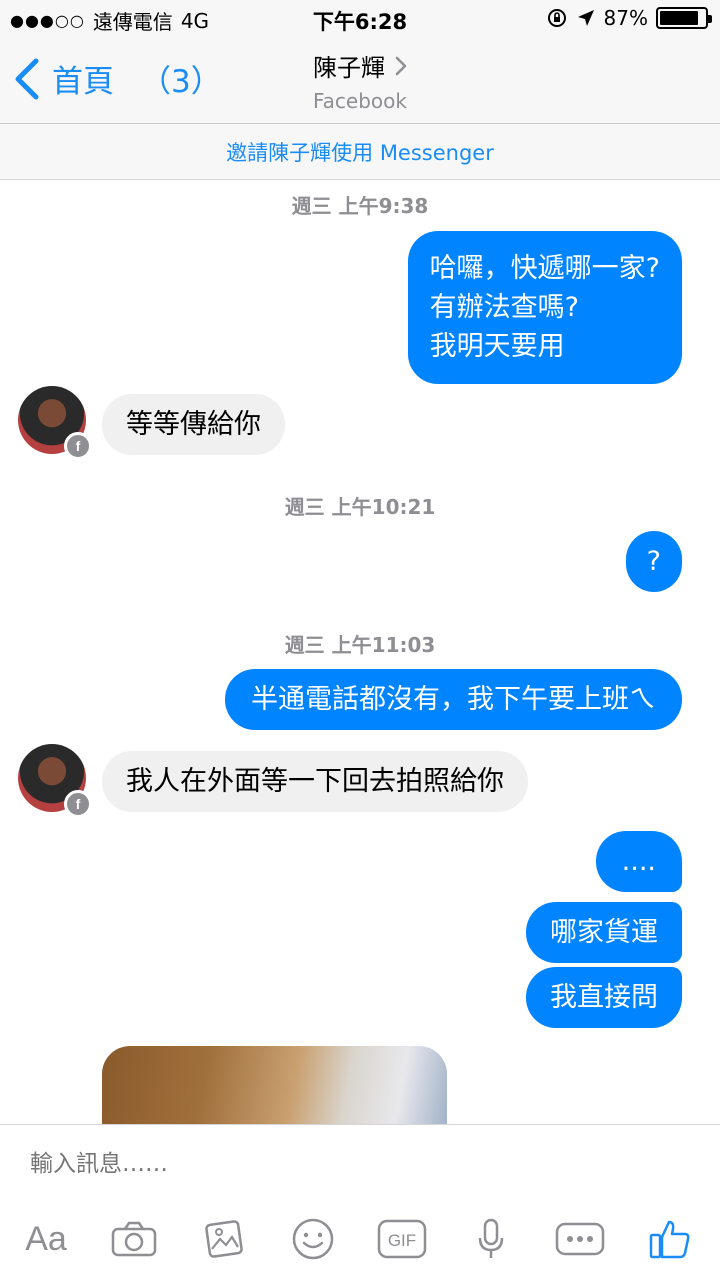  I want to click on invite-banner: 邀請陳子輝使用 Messenger, so click(360, 152).